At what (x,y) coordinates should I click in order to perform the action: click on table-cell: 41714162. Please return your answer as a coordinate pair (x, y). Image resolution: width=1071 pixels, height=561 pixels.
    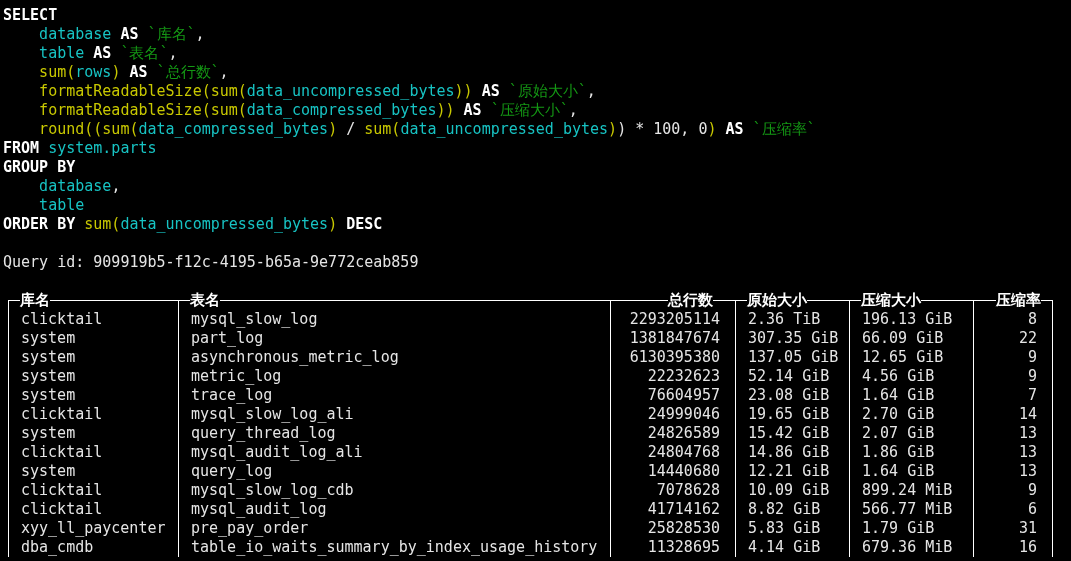
    Looking at the image, I should click on (683, 509).